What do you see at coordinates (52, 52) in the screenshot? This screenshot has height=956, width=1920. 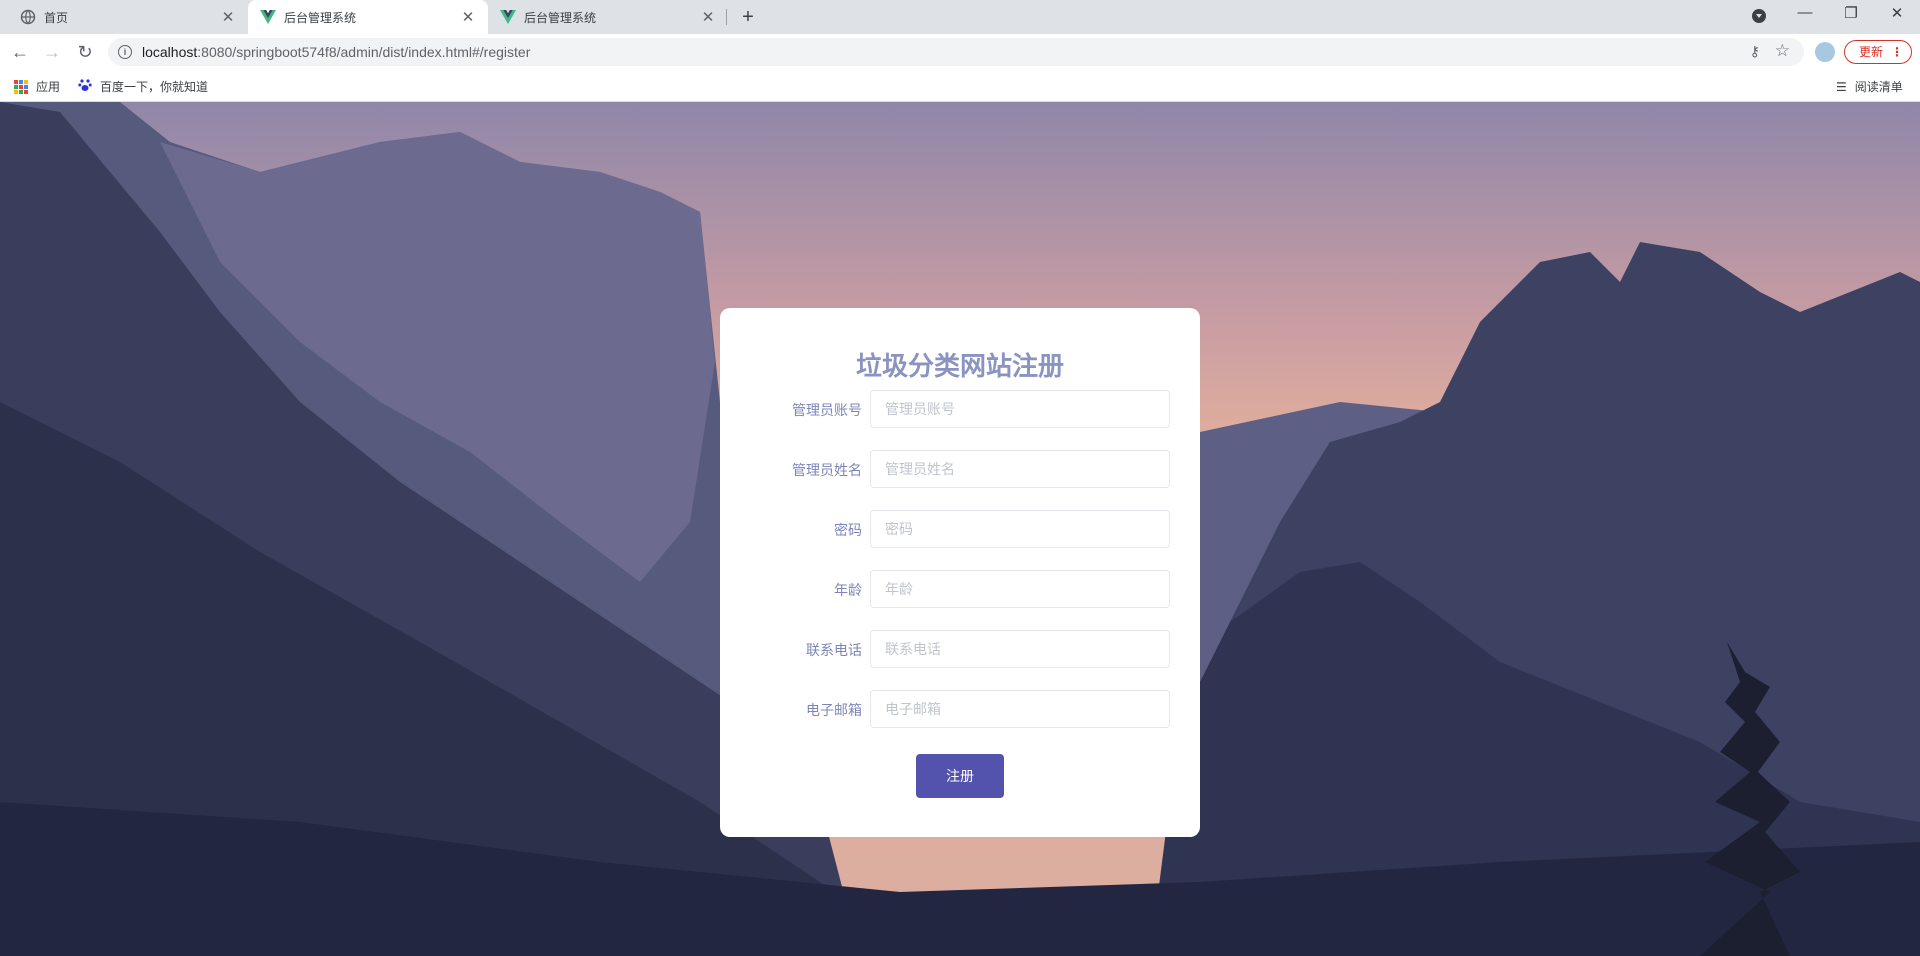 I see `forward-arrow-icon: →` at bounding box center [52, 52].